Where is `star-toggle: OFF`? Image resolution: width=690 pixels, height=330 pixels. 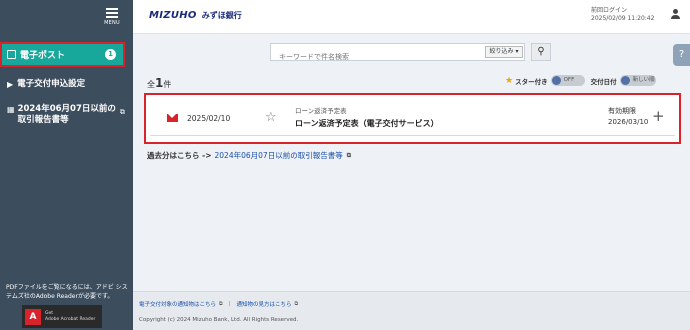
star-toggle: OFF is located at coordinates (567, 80).